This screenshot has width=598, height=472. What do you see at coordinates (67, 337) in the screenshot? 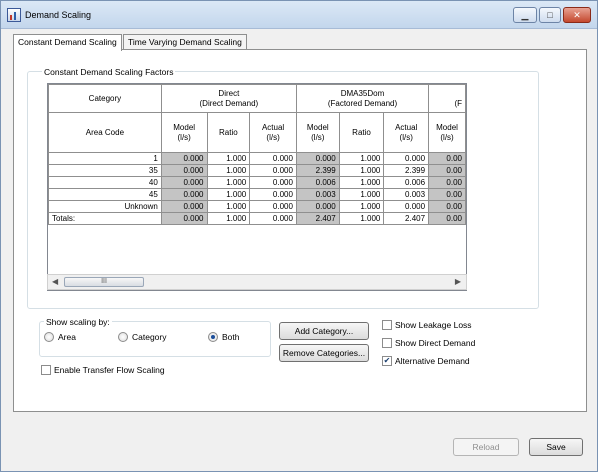
I see `radio-area-label: Area` at bounding box center [67, 337].